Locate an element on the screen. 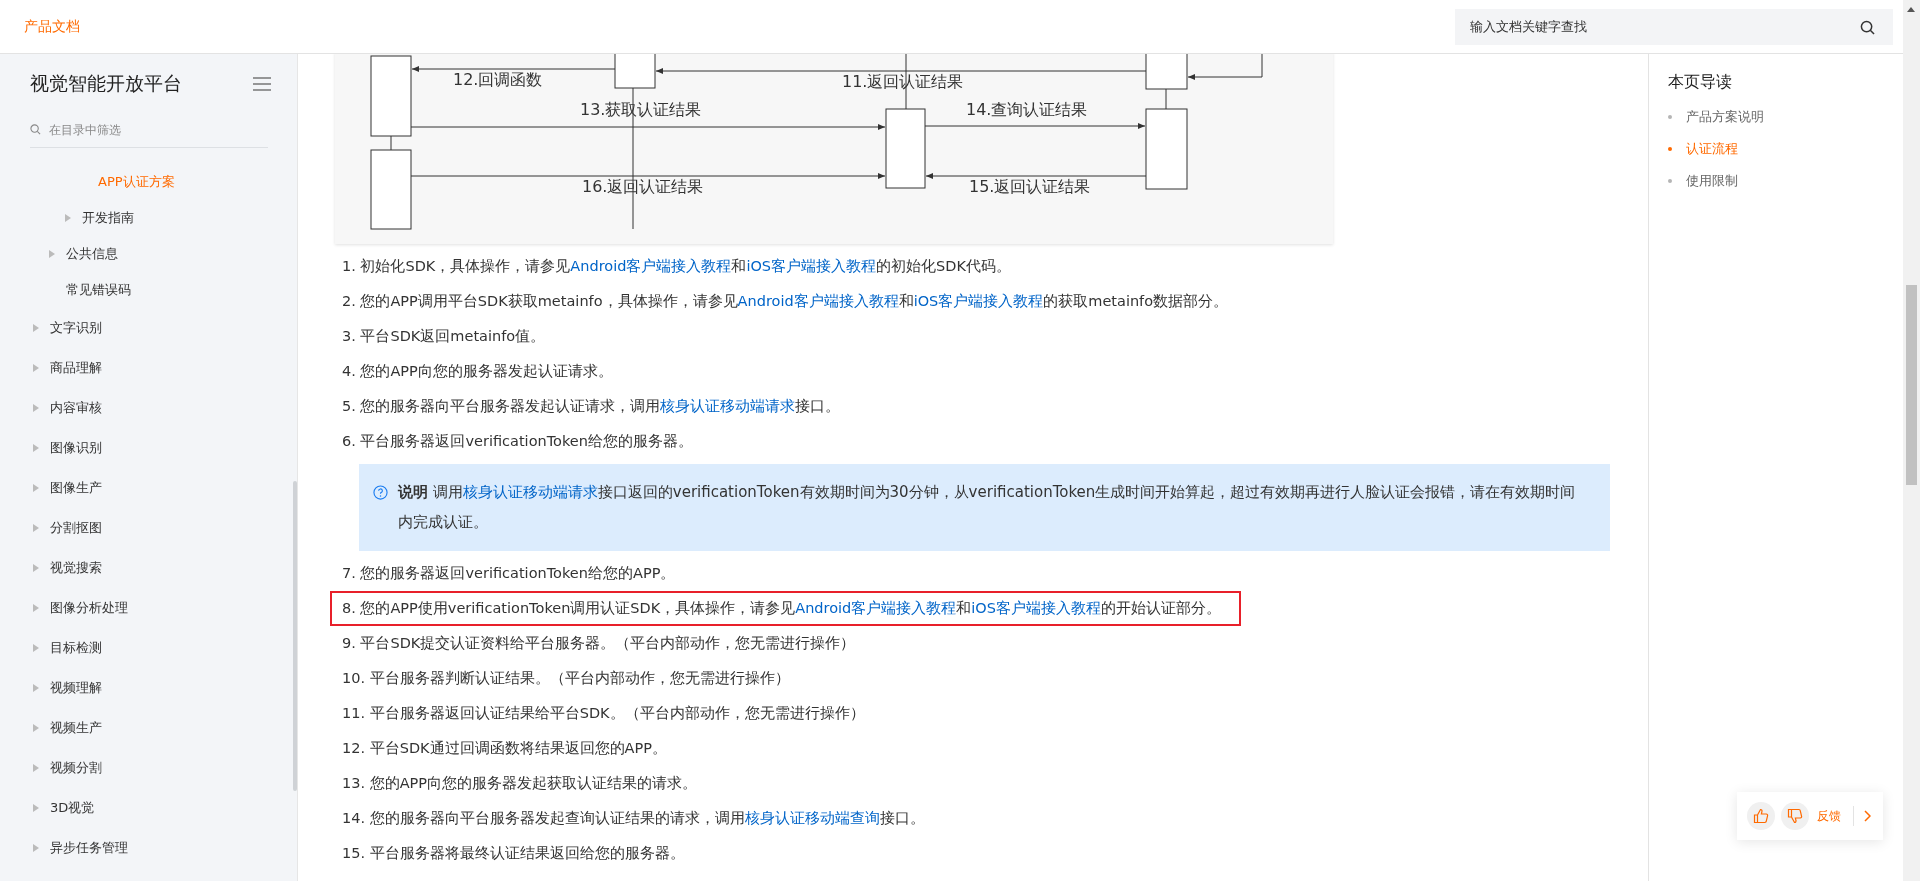  diagram-label: 13.获取认证结果 is located at coordinates (641, 109).